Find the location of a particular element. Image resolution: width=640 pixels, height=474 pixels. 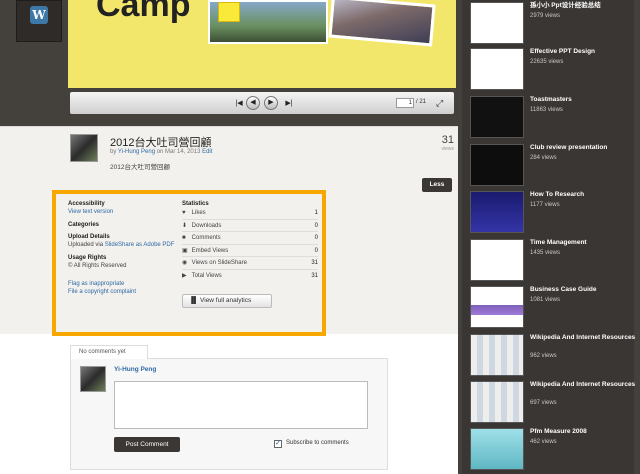

stat-label: Comments is located at coordinates (206, 238).